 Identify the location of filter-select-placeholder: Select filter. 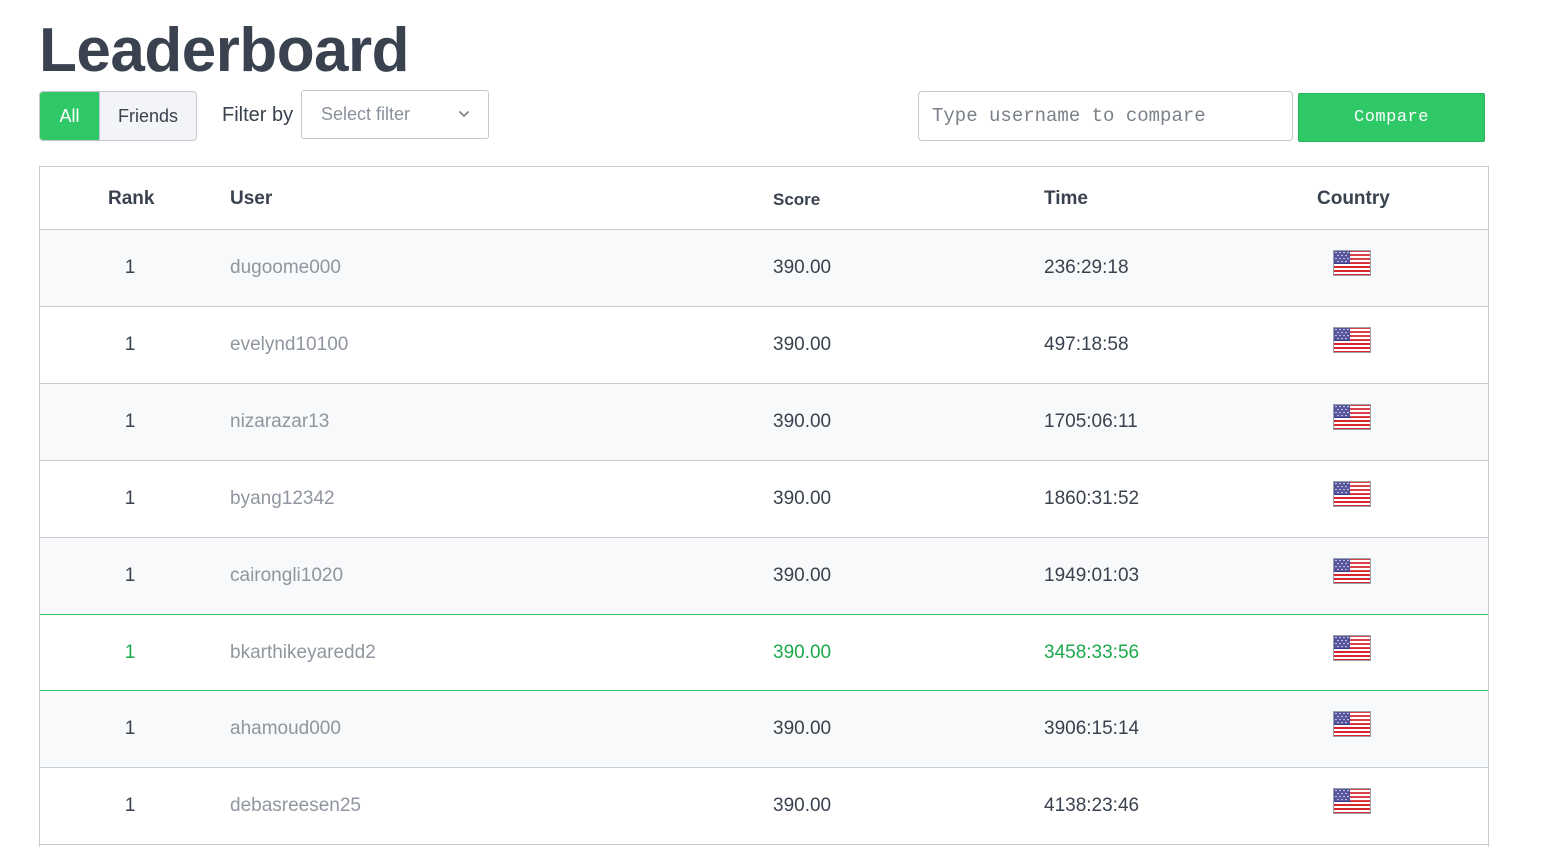
(366, 114).